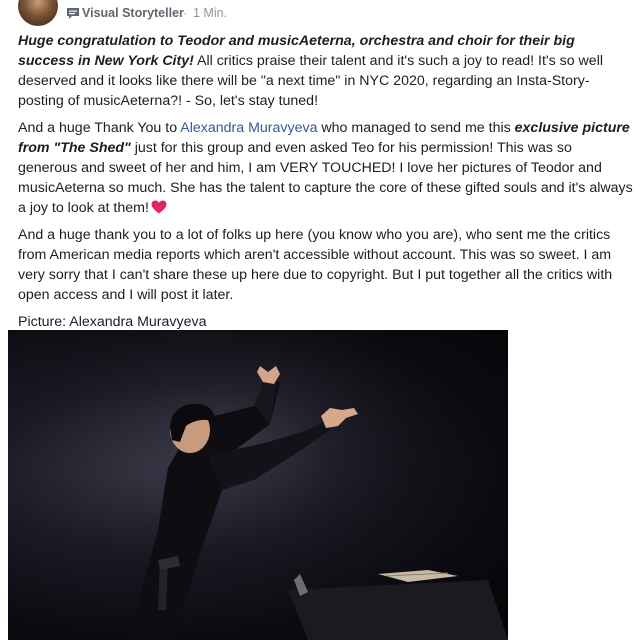  Describe the element at coordinates (133, 13) in the screenshot. I see `author-badge-label: Visual Storyteller` at that location.